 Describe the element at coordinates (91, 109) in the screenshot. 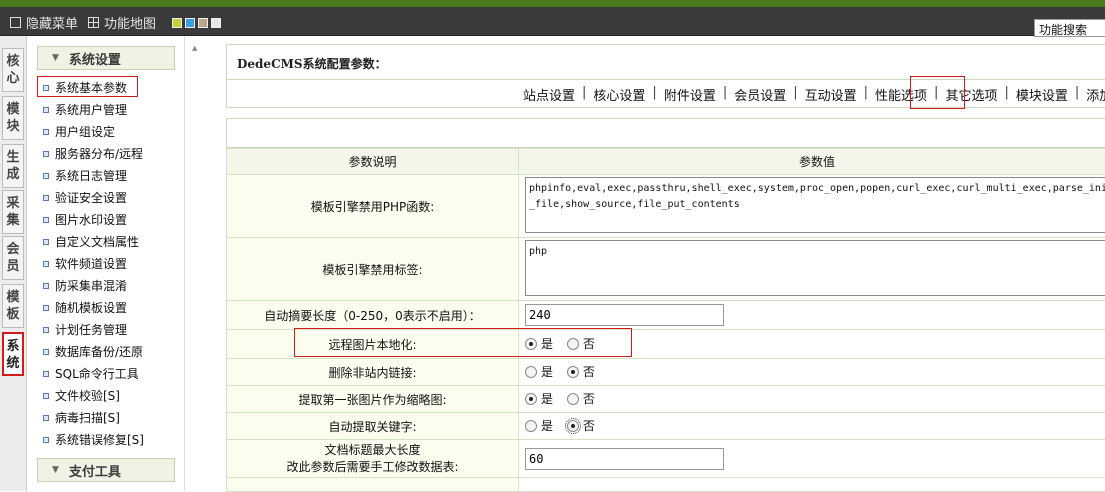

I see `sidebar-item-label: 系统用户管理` at that location.